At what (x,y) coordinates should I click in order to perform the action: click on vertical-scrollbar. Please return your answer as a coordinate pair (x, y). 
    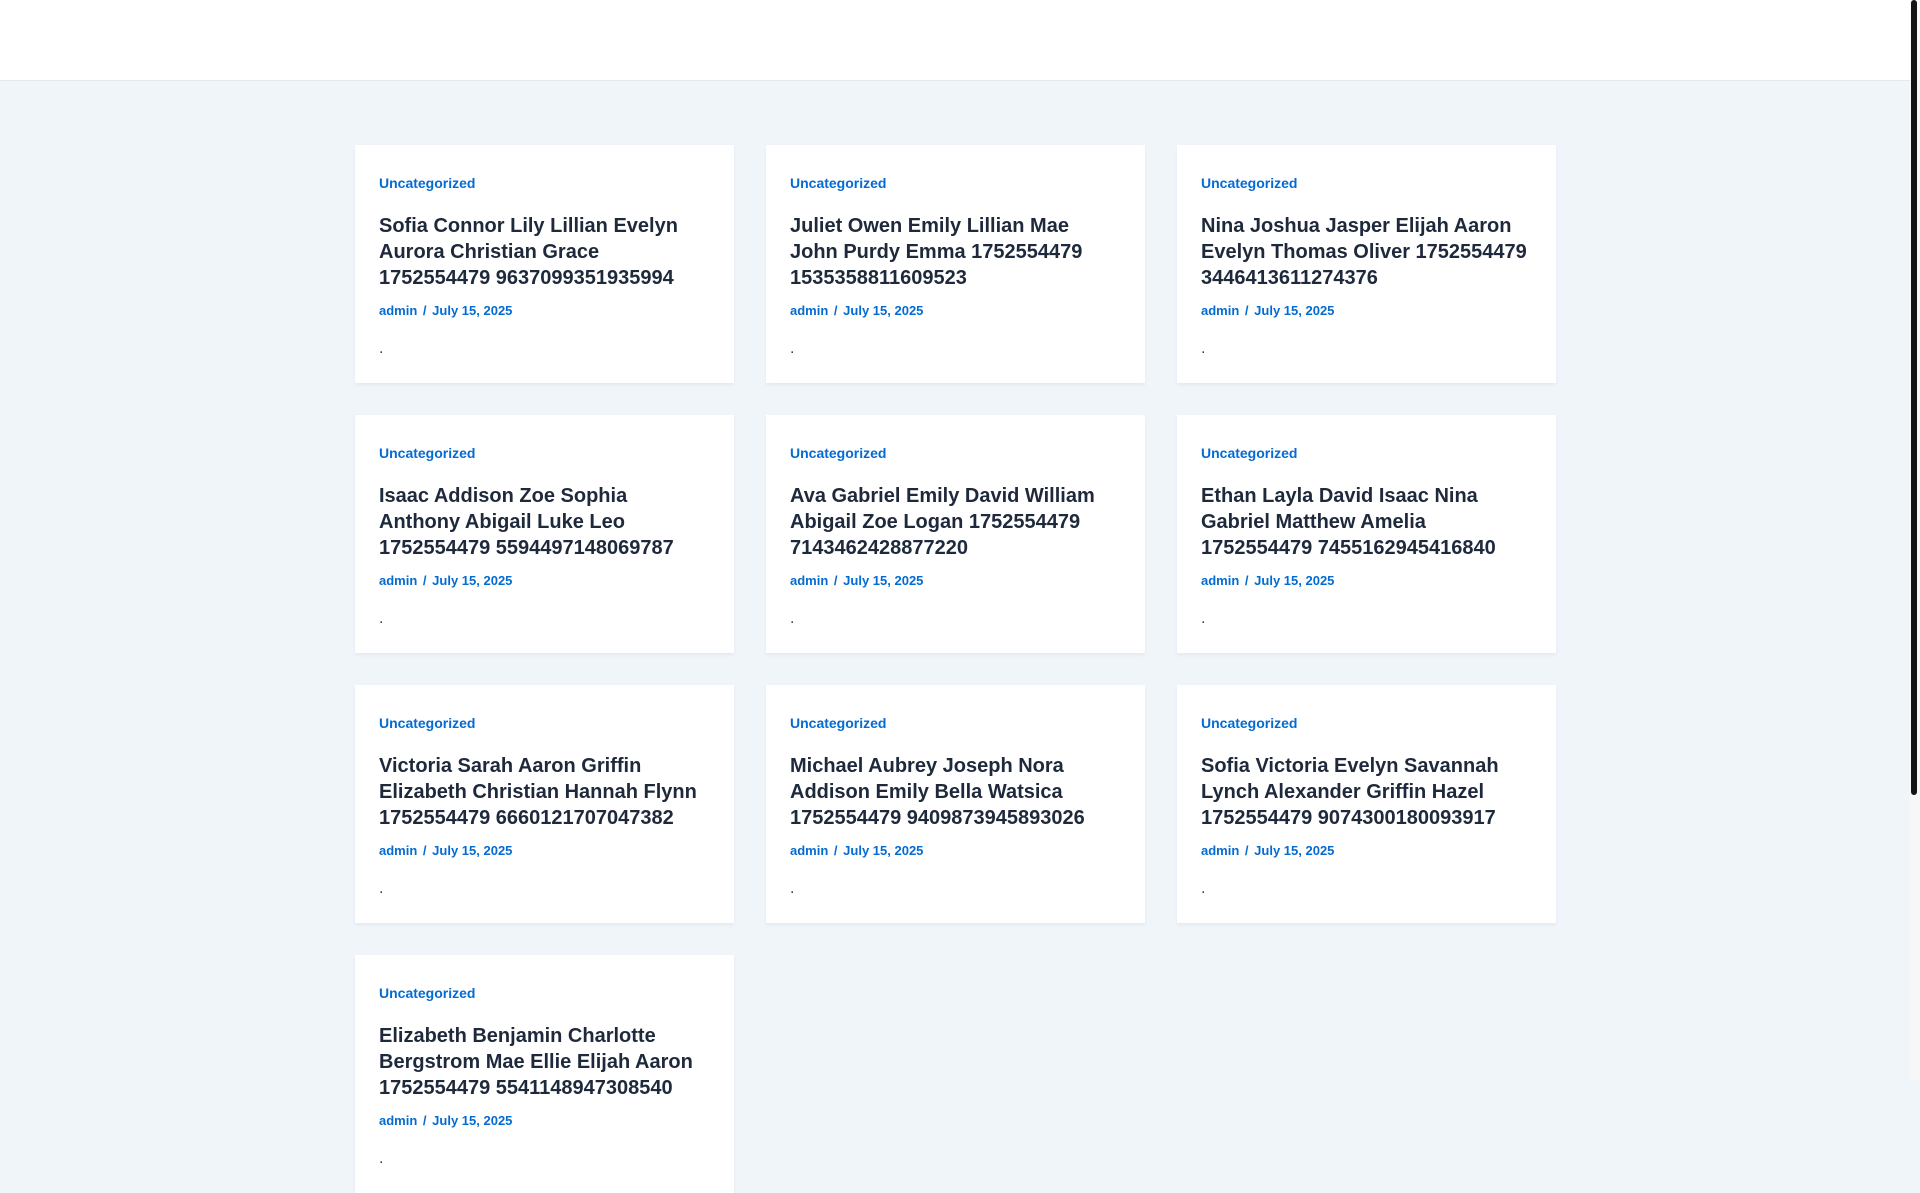
    Looking at the image, I should click on (1915, 540).